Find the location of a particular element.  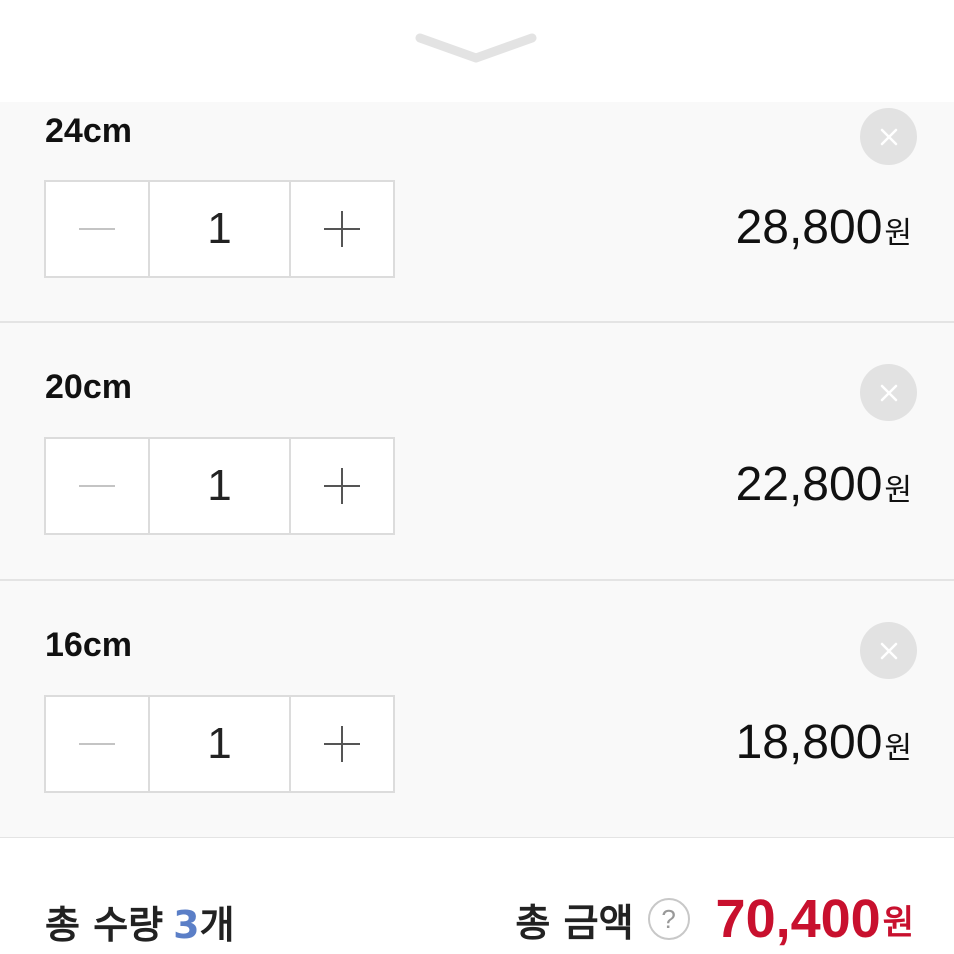

total-amount-currency: 원 is located at coordinates (898, 922).